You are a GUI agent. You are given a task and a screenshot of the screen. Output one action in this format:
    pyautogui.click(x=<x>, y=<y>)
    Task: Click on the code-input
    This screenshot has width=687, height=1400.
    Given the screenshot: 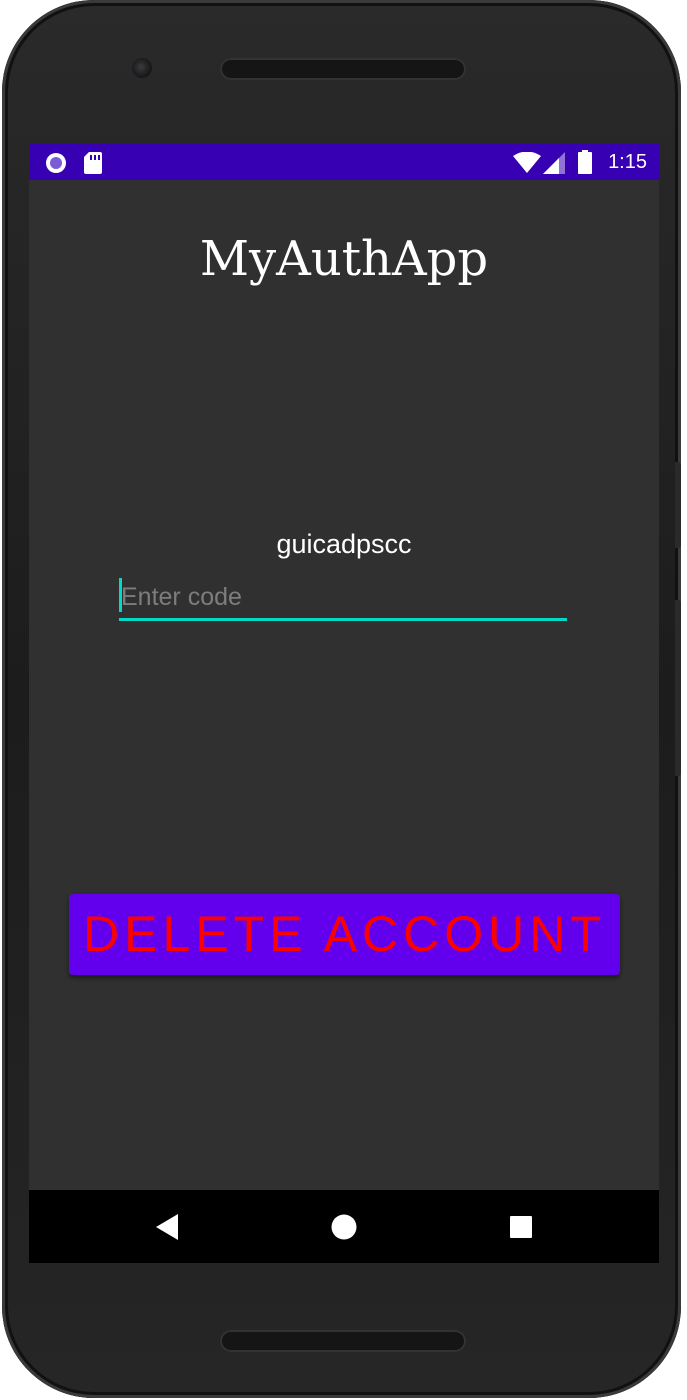 What is the action you would take?
    pyautogui.click(x=344, y=597)
    